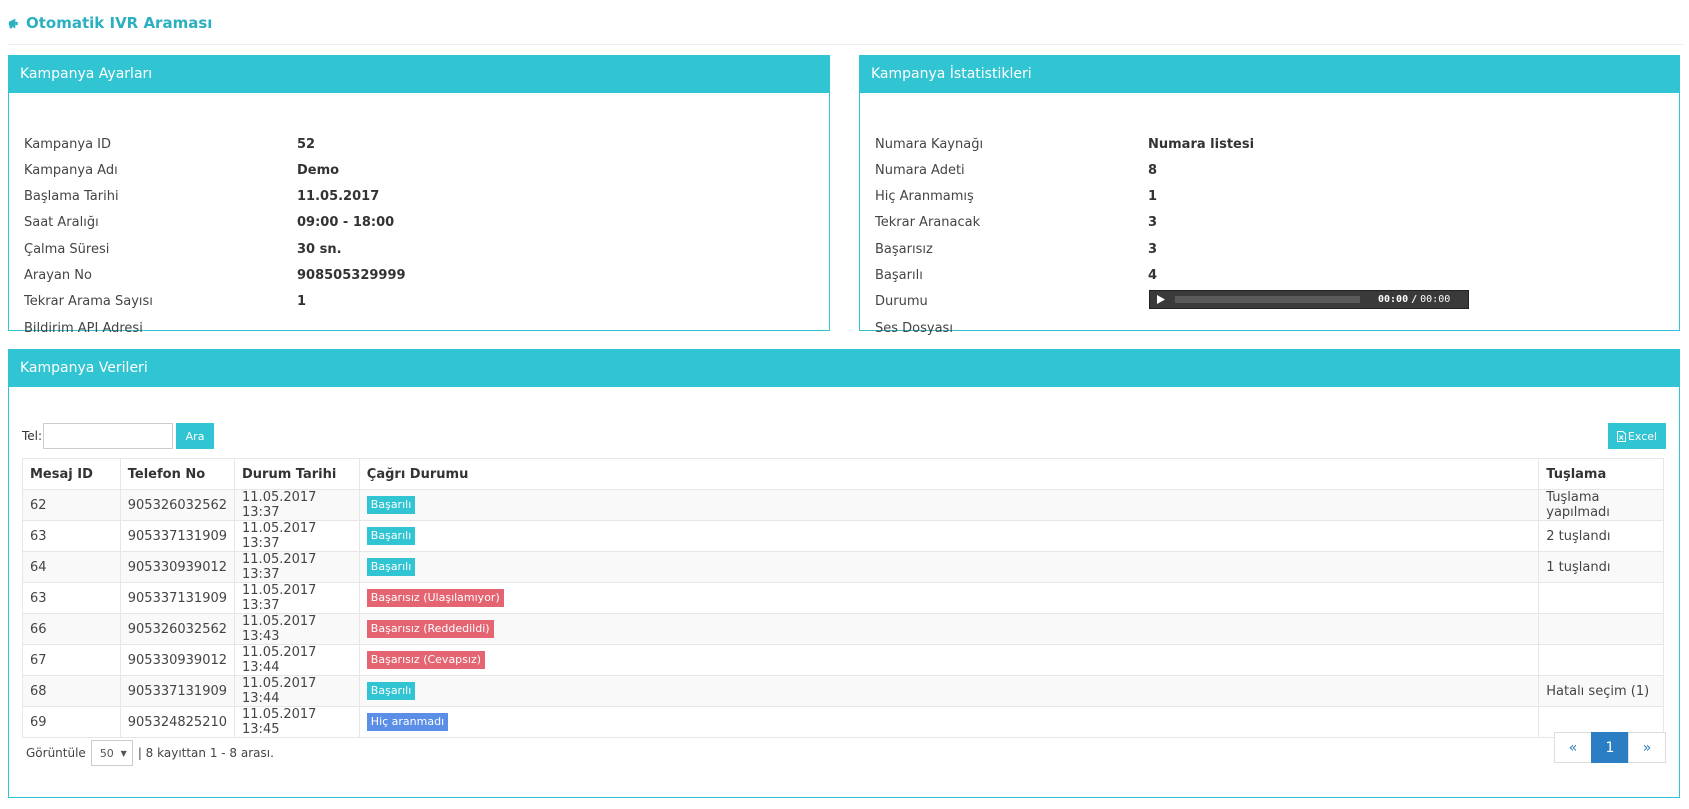 This screenshot has height=809, width=1689. Describe the element at coordinates (119, 23) in the screenshot. I see `page-title-text: Otomatik IVR Araması` at that location.